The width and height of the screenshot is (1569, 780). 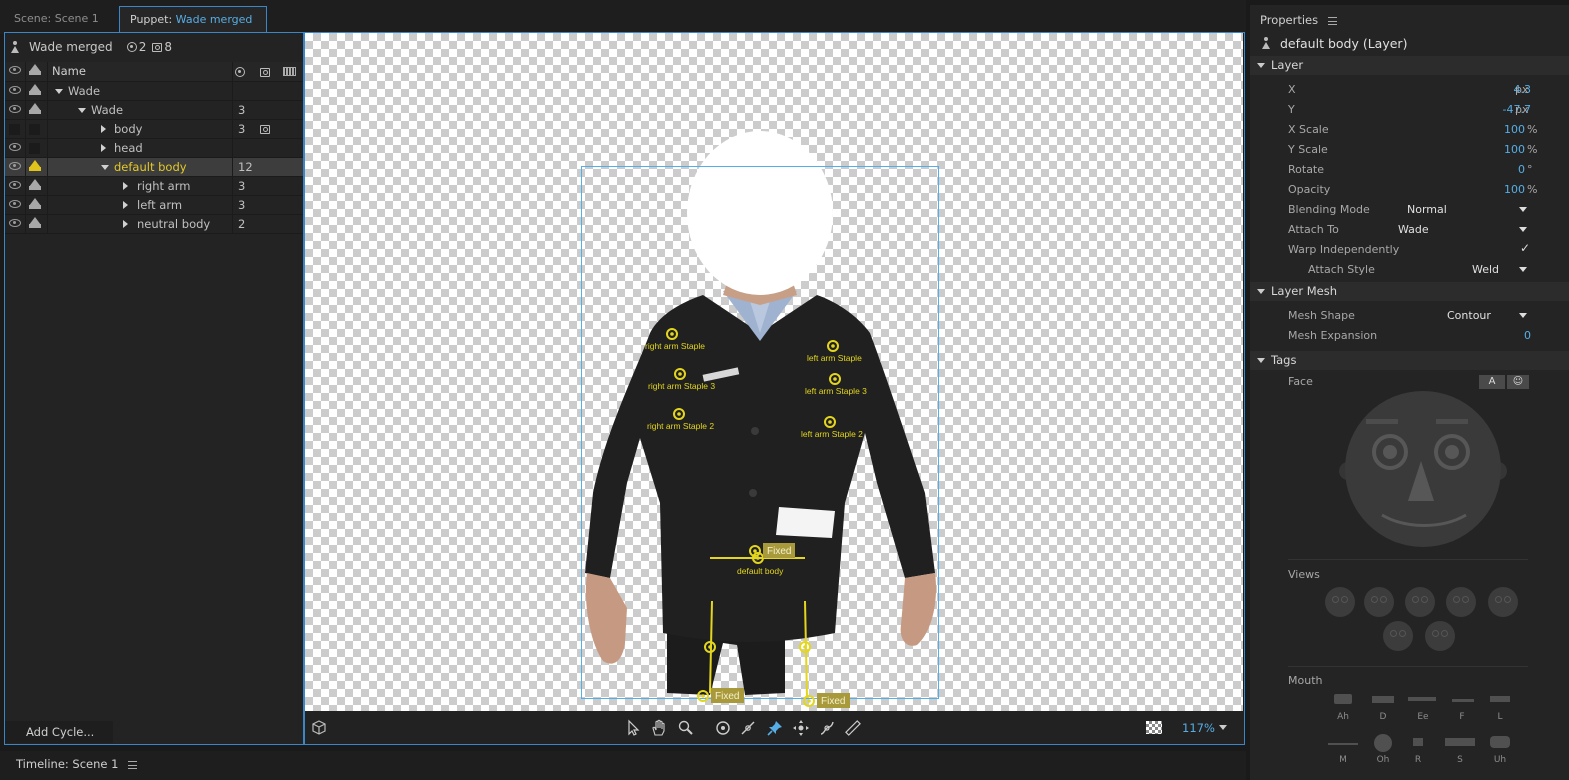 I want to click on mouth-s-icon, so click(x=1460, y=742).